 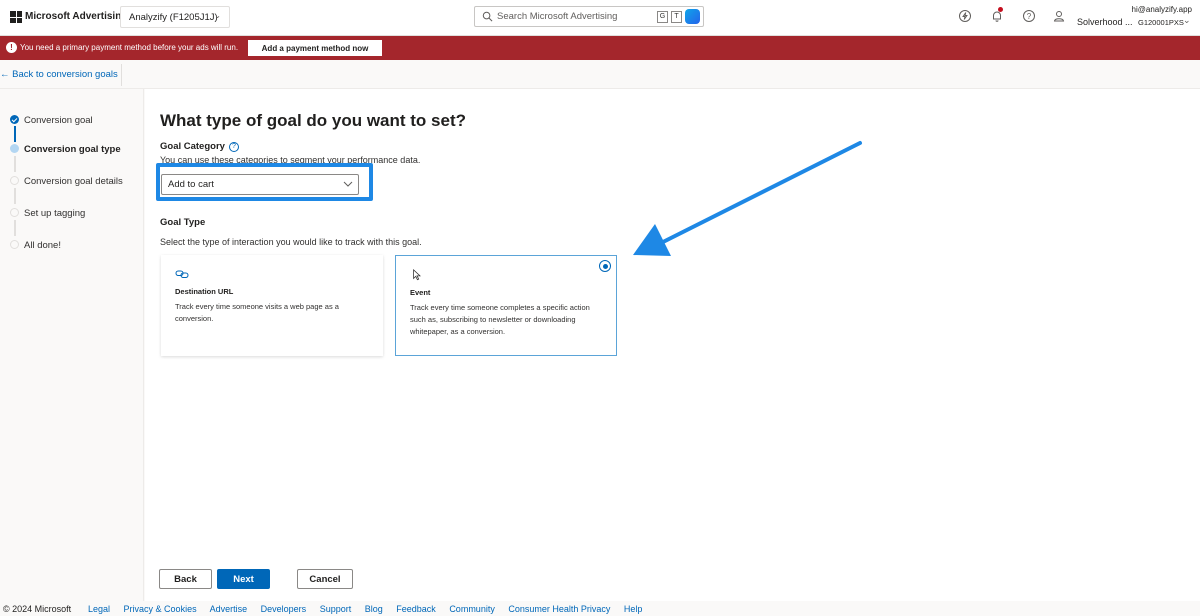 I want to click on link-icon, so click(x=182, y=274).